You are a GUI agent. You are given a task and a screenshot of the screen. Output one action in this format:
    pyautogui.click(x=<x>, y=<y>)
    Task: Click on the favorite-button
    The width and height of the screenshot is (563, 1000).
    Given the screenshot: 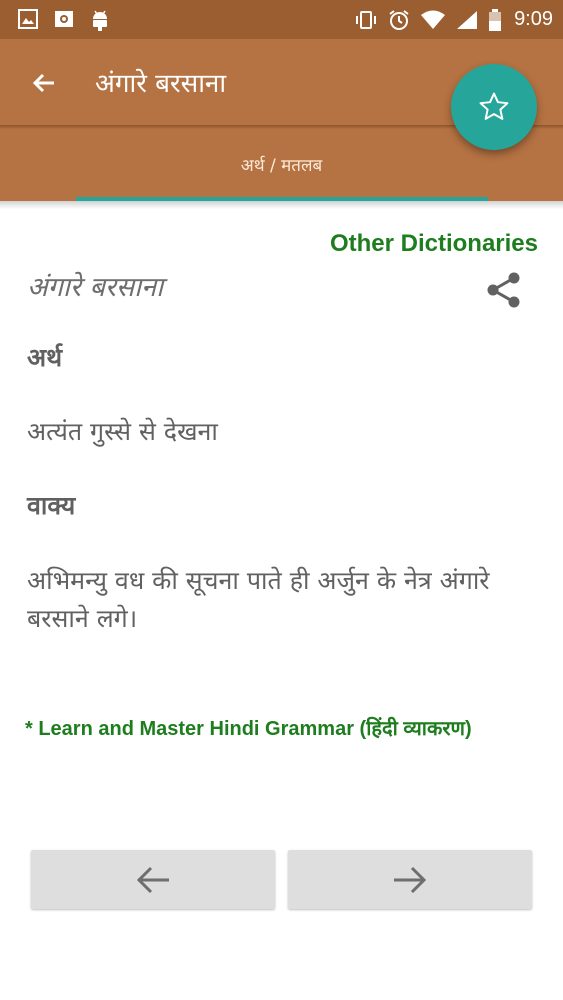 What is the action you would take?
    pyautogui.click(x=494, y=107)
    